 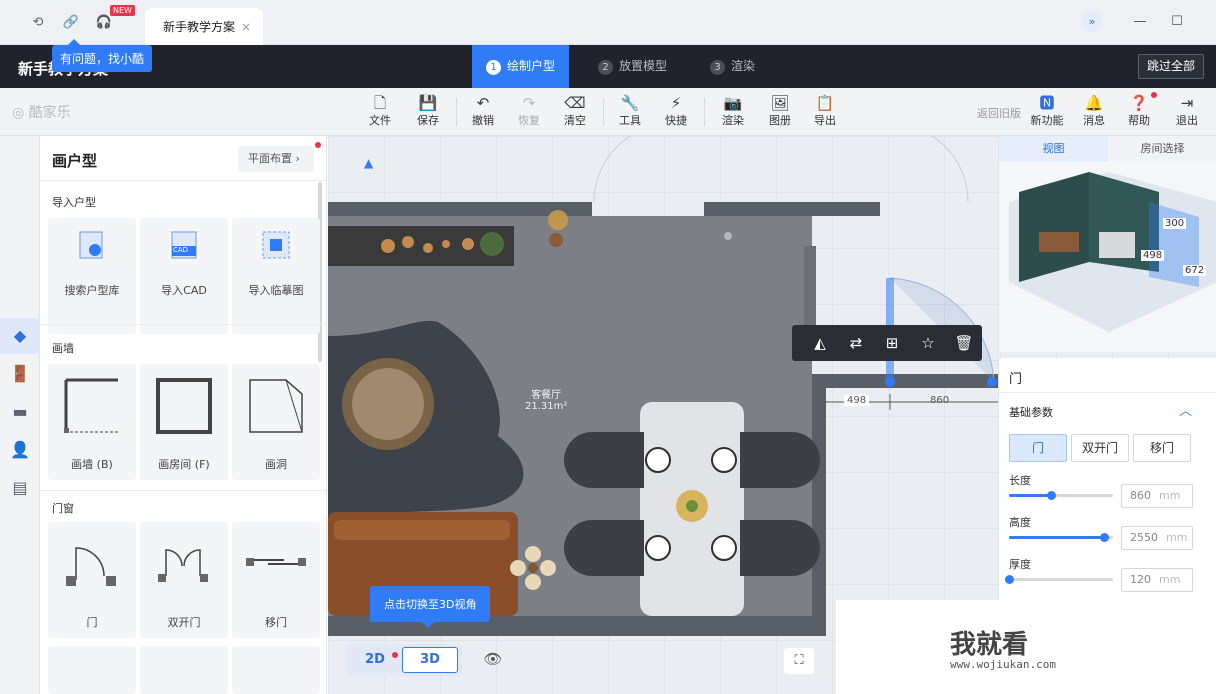 What do you see at coordinates (1154, 95) in the screenshot?
I see `notification-dot` at bounding box center [1154, 95].